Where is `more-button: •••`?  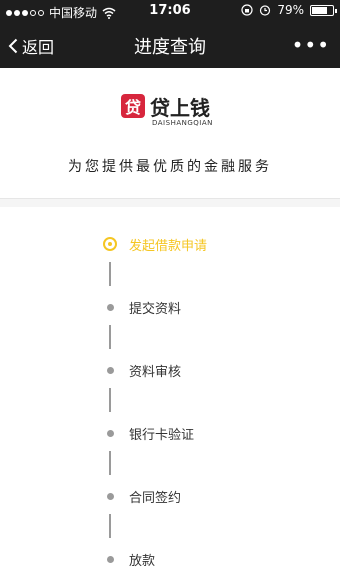
more-button: ••• is located at coordinates (311, 45).